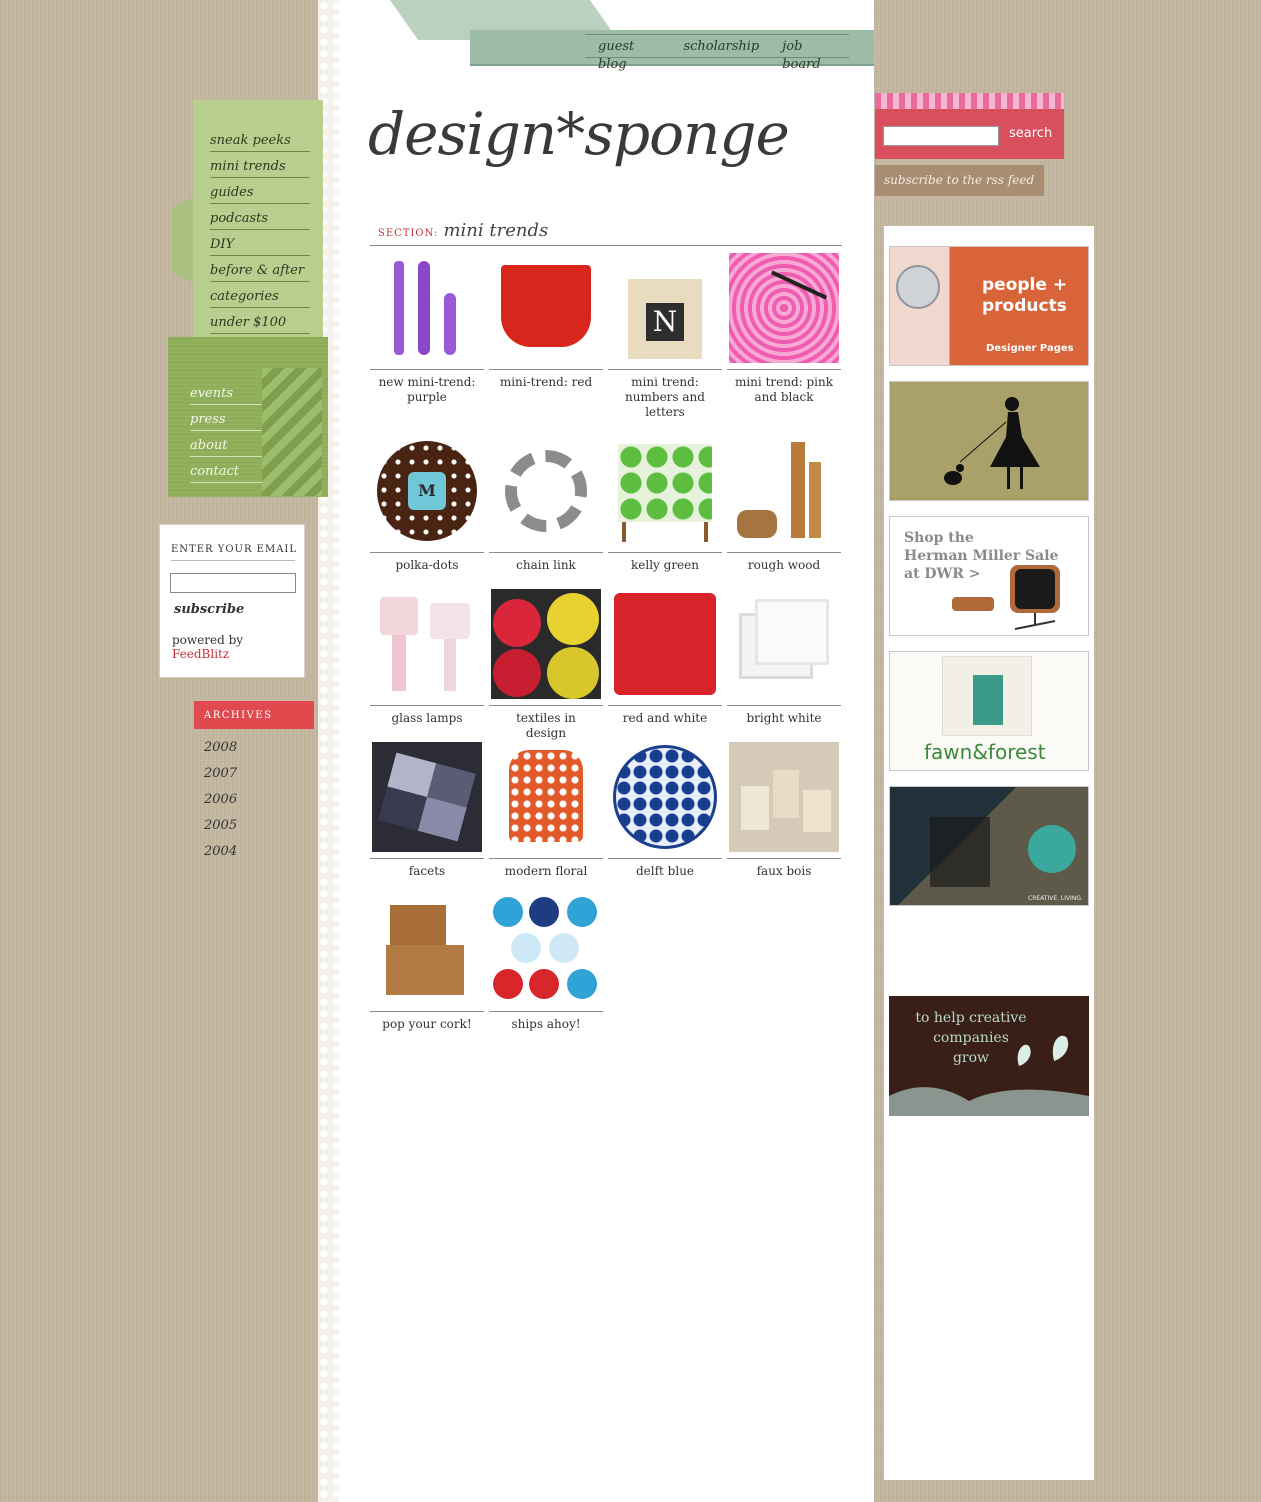  What do you see at coordinates (546, 797) in the screenshot?
I see `floral-chair-image` at bounding box center [546, 797].